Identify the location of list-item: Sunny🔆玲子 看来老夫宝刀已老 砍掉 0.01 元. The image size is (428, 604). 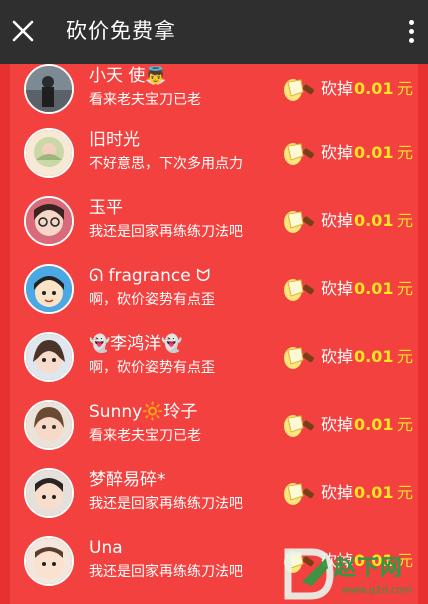
(214, 434).